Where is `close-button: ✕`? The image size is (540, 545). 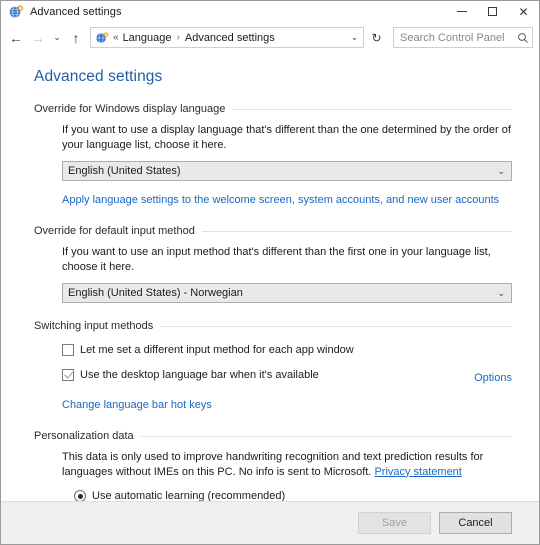 close-button: ✕ is located at coordinates (523, 11).